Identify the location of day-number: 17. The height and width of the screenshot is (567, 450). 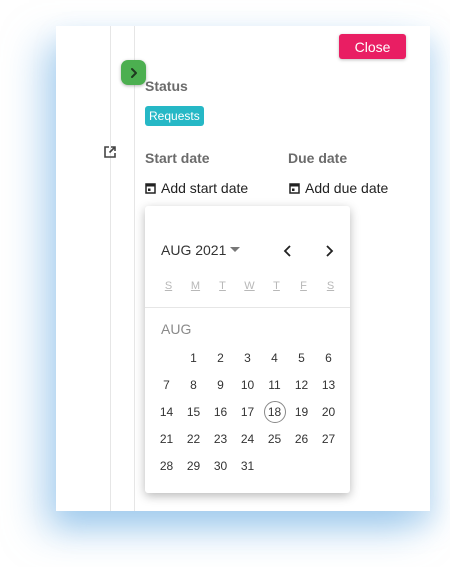
(247, 411).